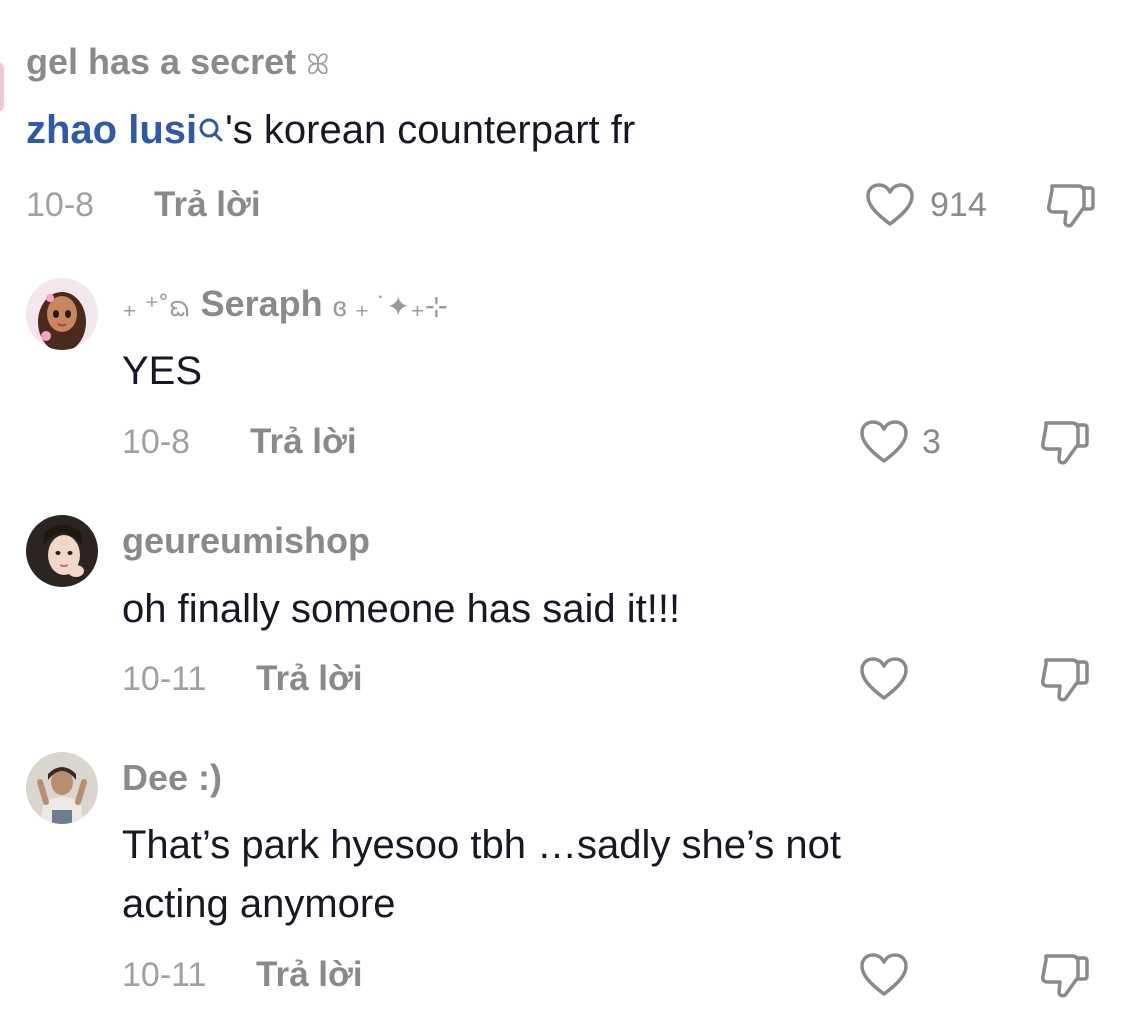 This screenshot has width=1142, height=1030. I want to click on avatar-edge, so click(2, 87).